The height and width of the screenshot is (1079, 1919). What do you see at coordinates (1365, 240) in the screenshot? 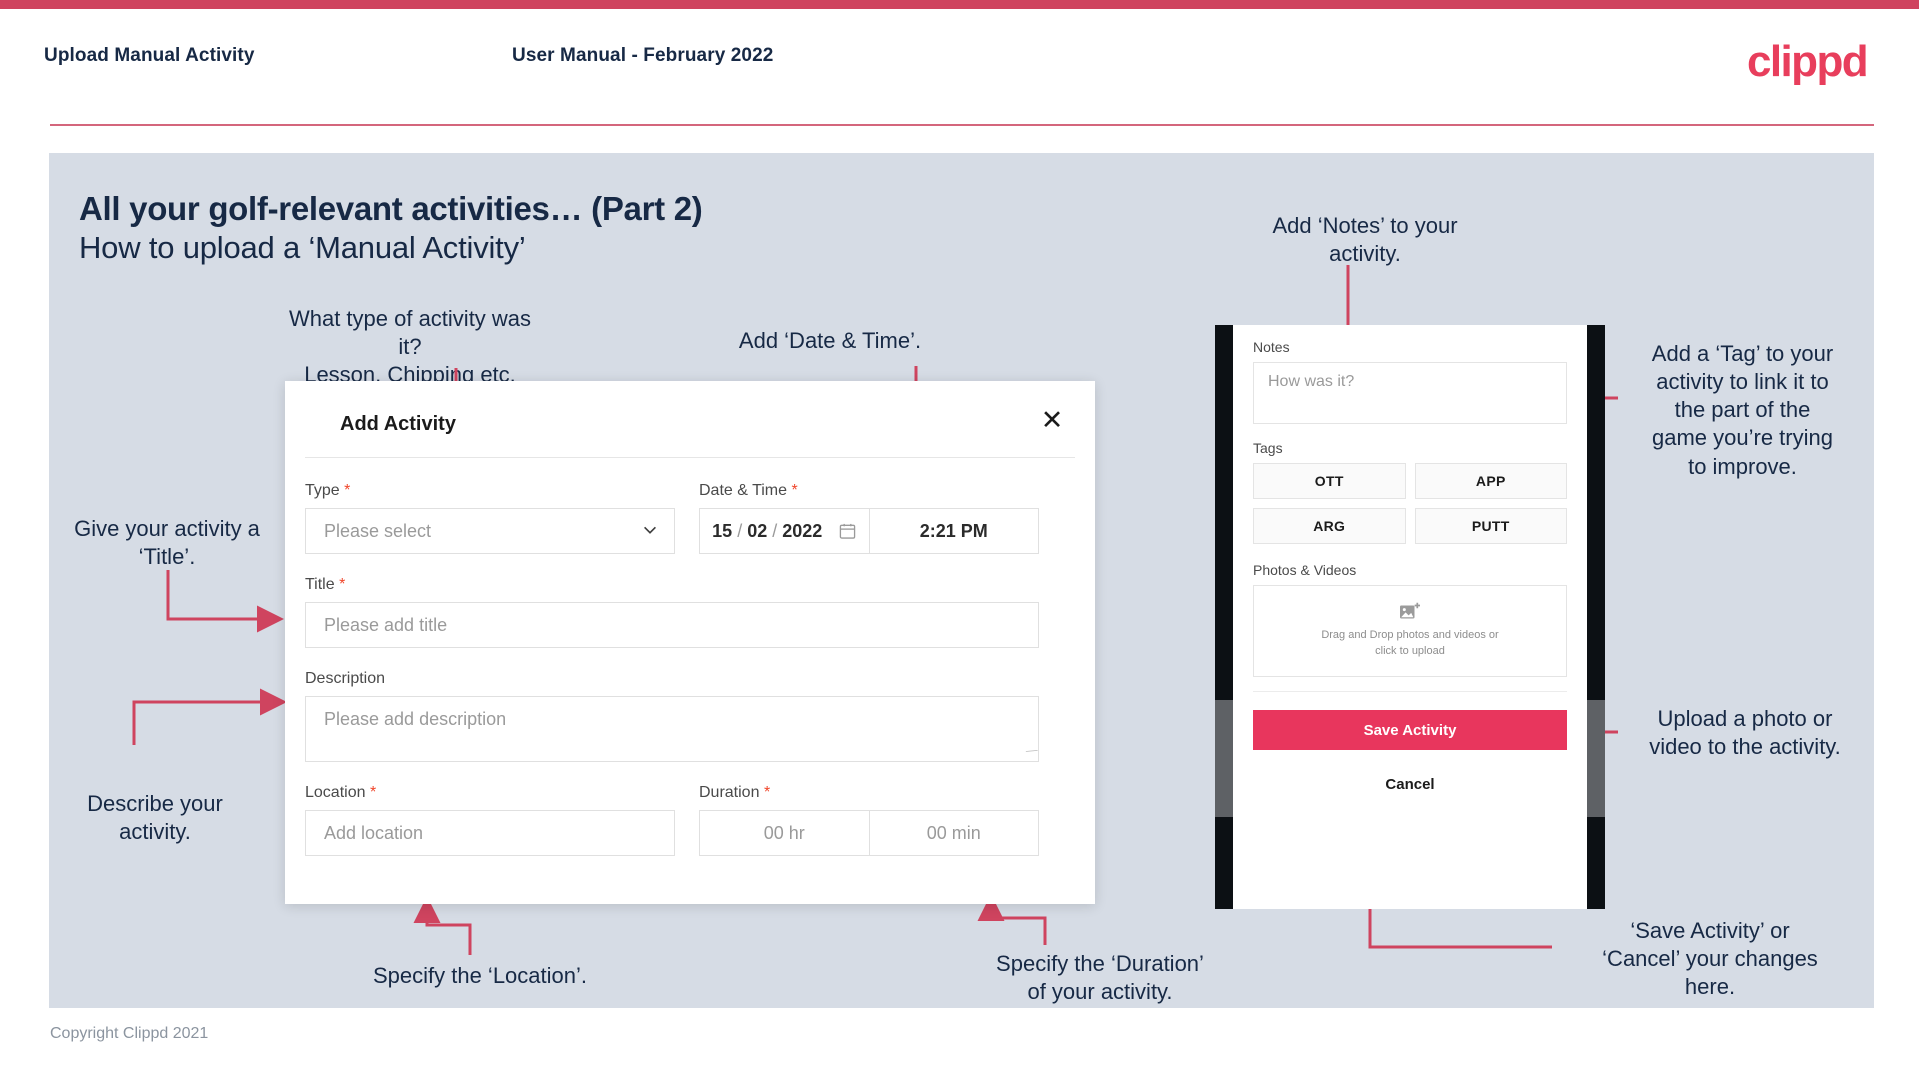
I see `callout-notes: Add ‘Notes’ to your activity.` at bounding box center [1365, 240].